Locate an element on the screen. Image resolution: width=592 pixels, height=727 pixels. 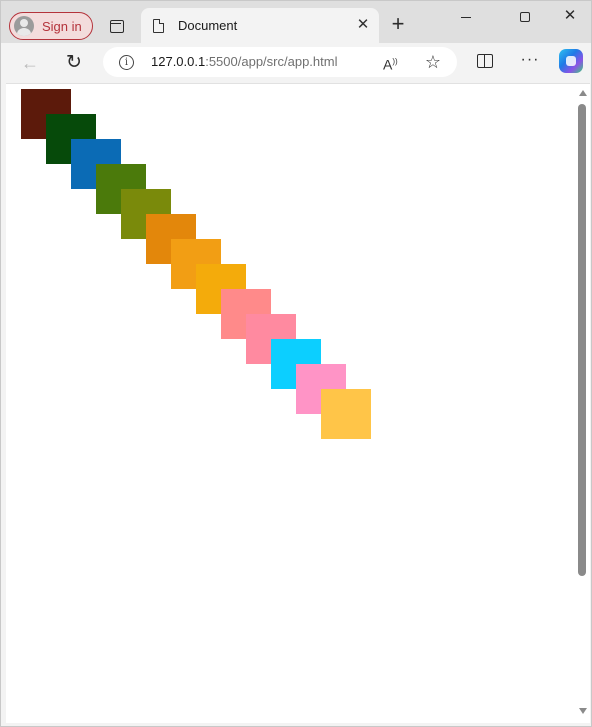
url-path: :5500/app/src/app.html is located at coordinates (271, 61).